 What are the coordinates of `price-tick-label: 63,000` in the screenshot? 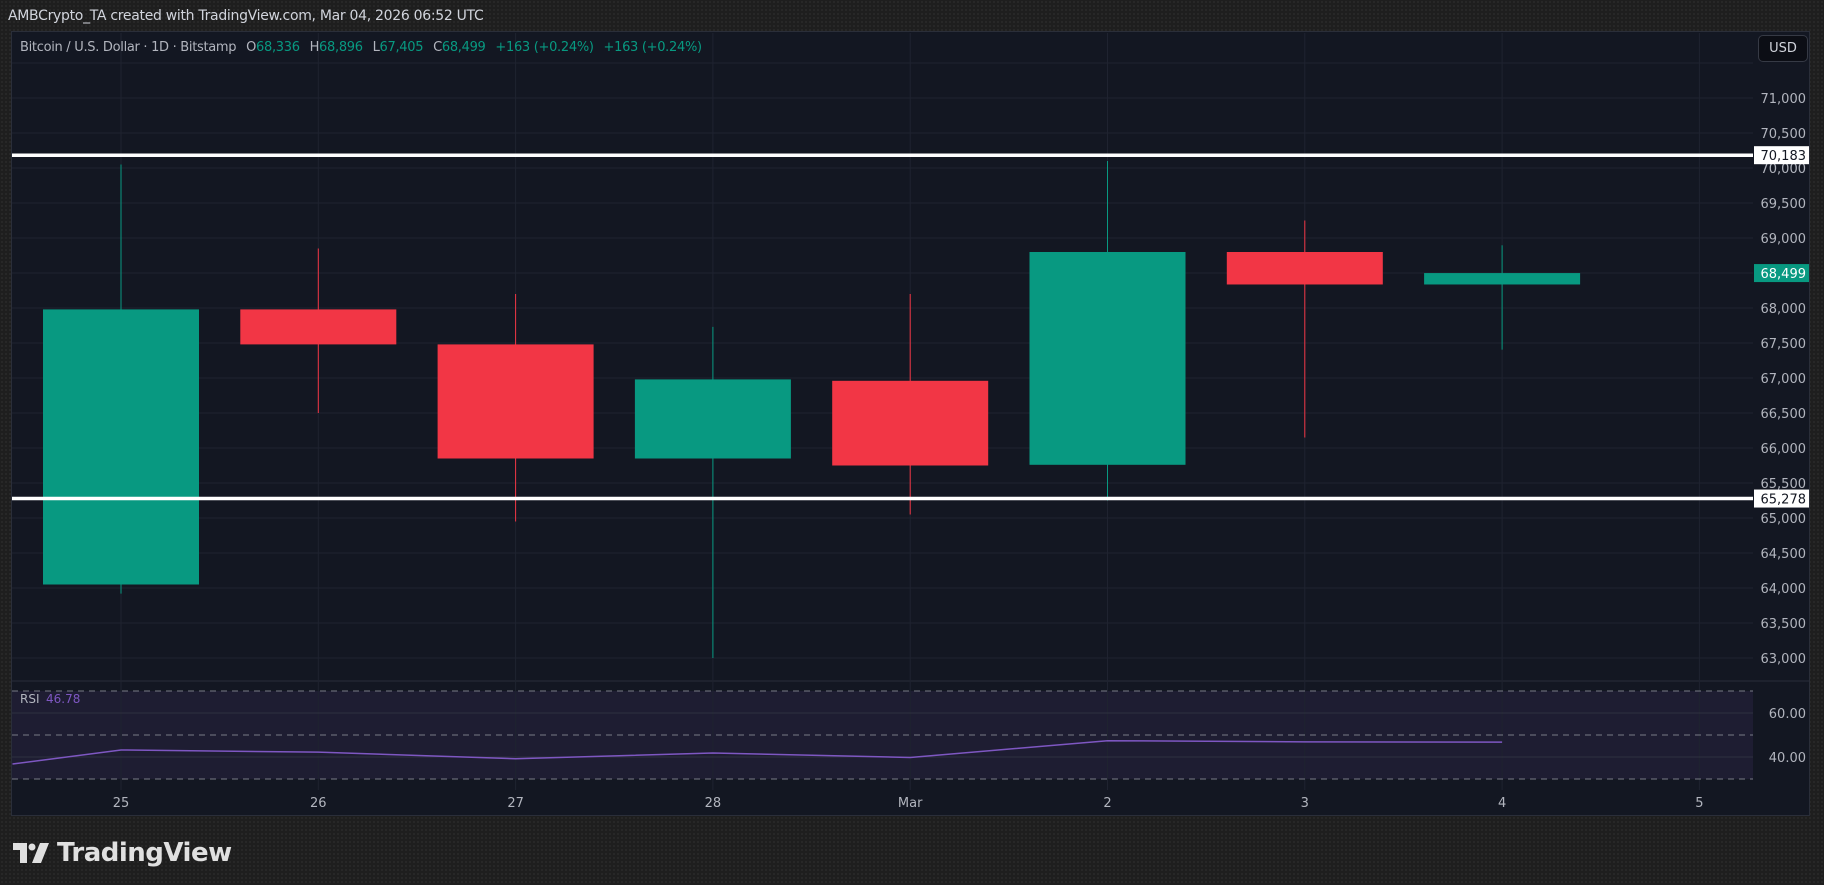 It's located at (1784, 659).